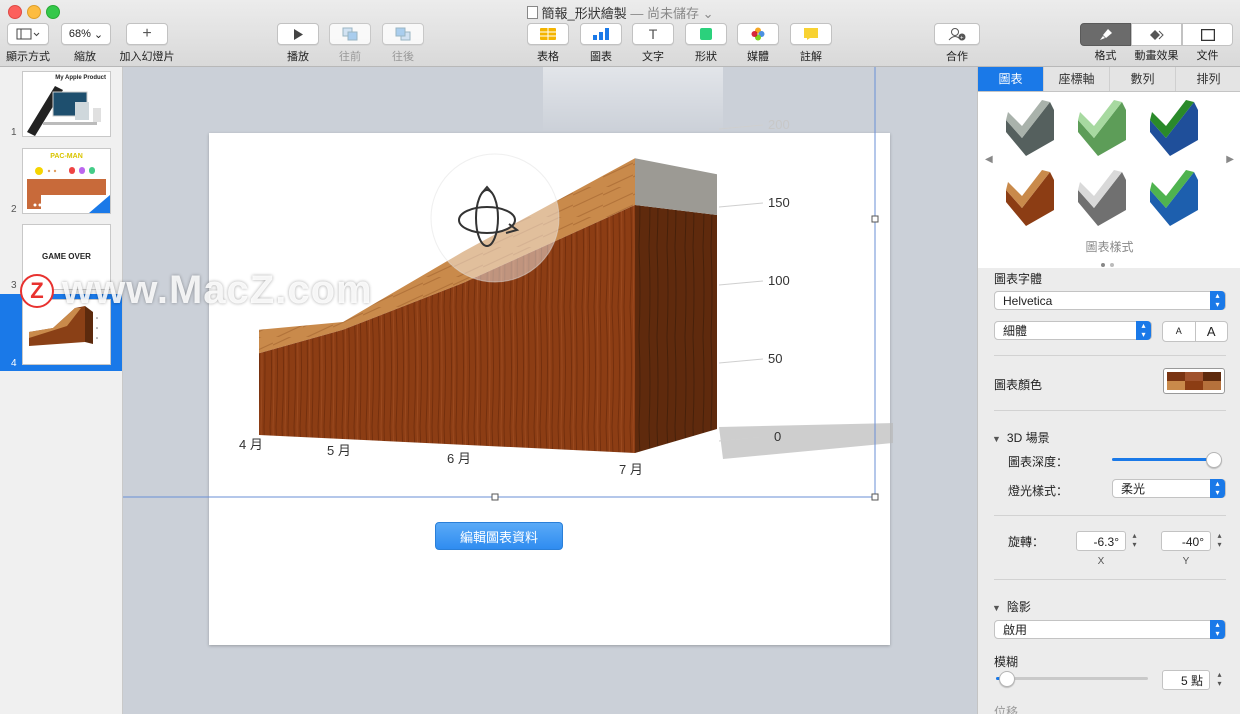 The image size is (1240, 714). I want to click on plus-icon: +, so click(147, 33).